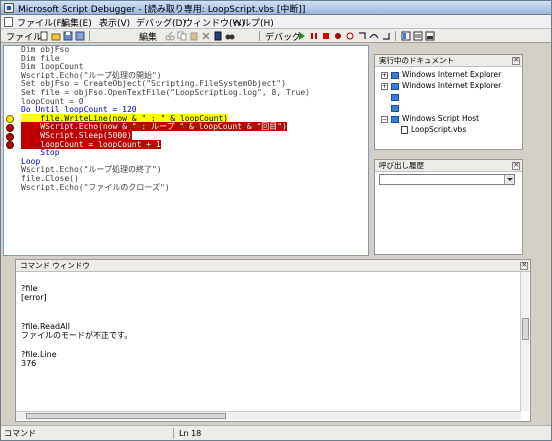 This screenshot has width=552, height=441. I want to click on chevron-down-icon, so click(509, 179).